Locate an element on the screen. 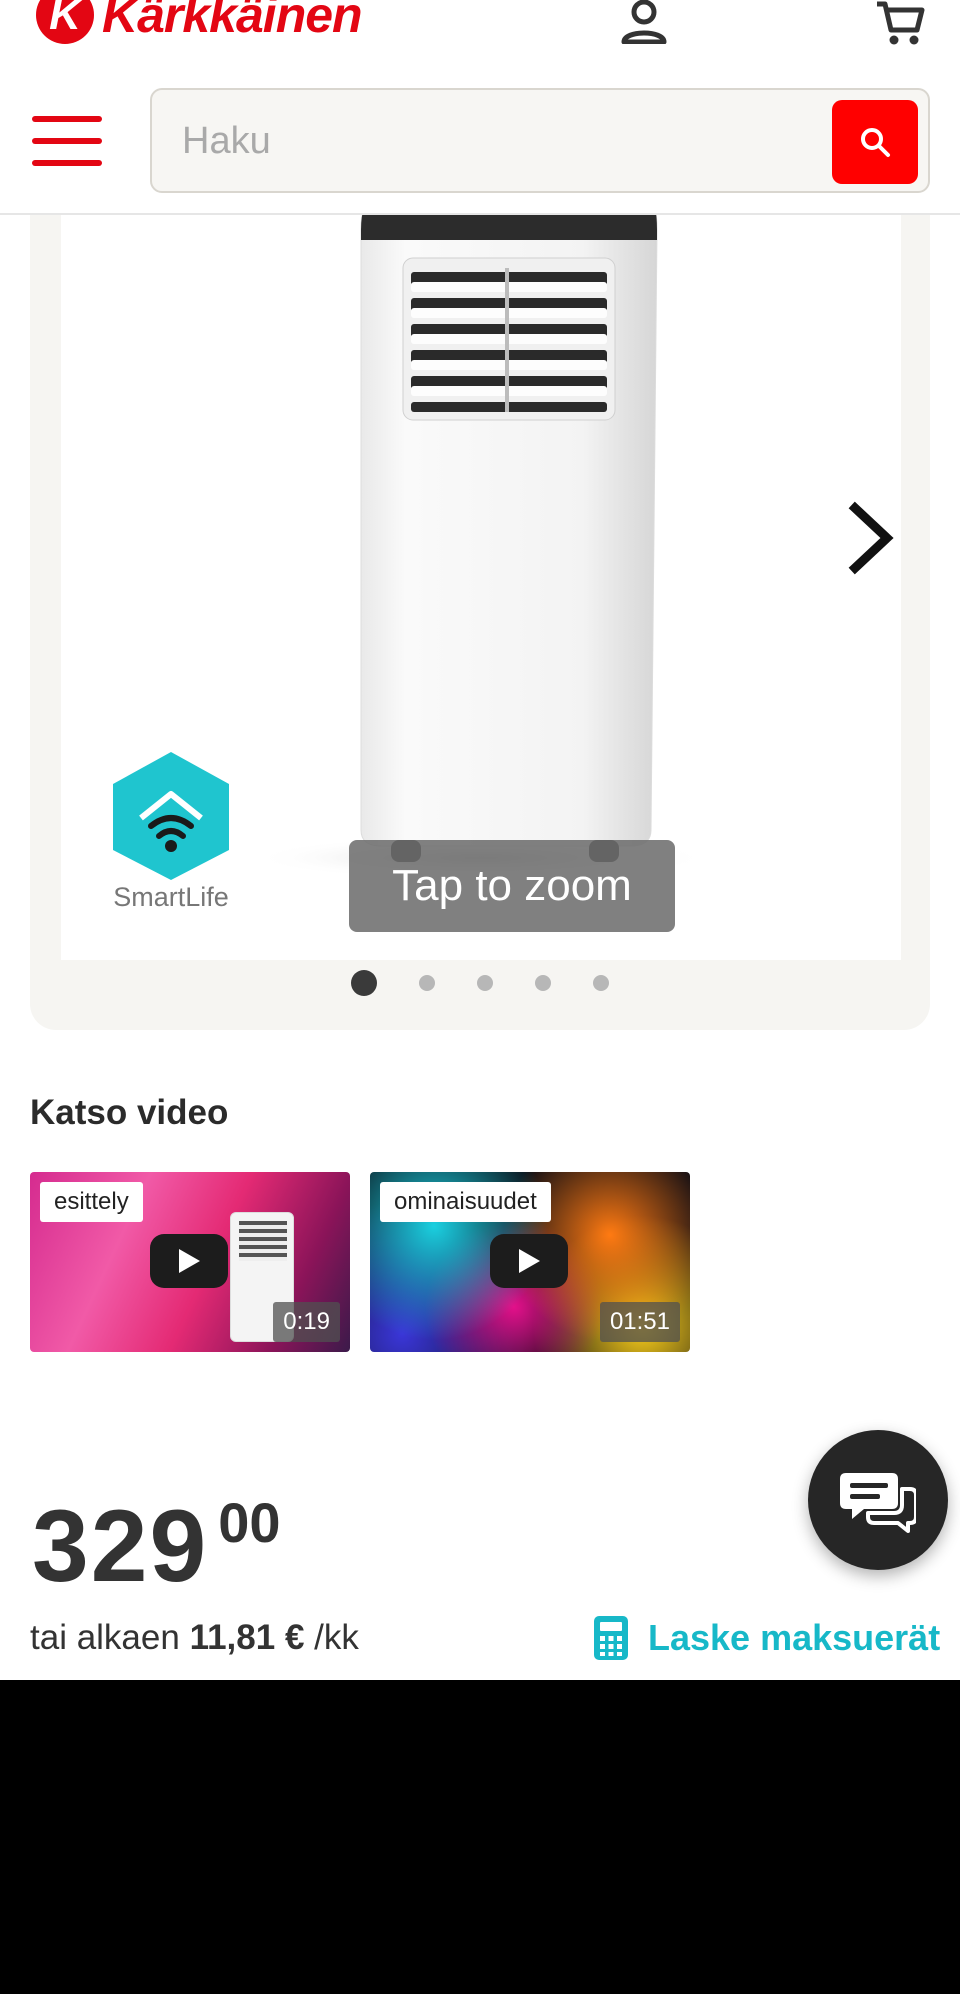 Image resolution: width=960 pixels, height=1994 pixels. search-button is located at coordinates (875, 142).